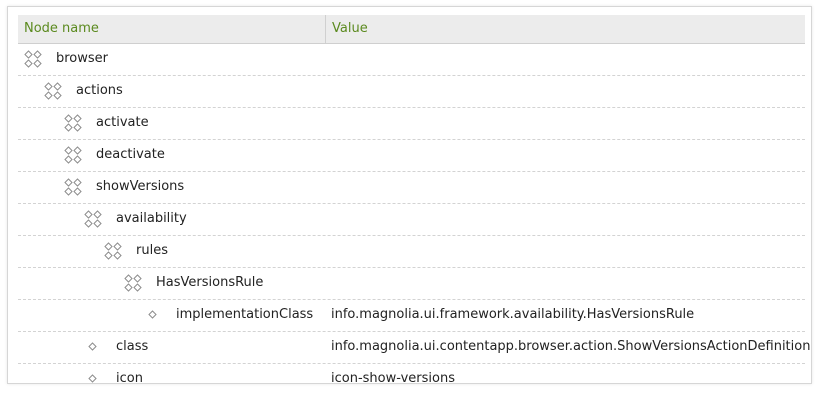  I want to click on row-icon: icon icon-show-versions, so click(411, 379).